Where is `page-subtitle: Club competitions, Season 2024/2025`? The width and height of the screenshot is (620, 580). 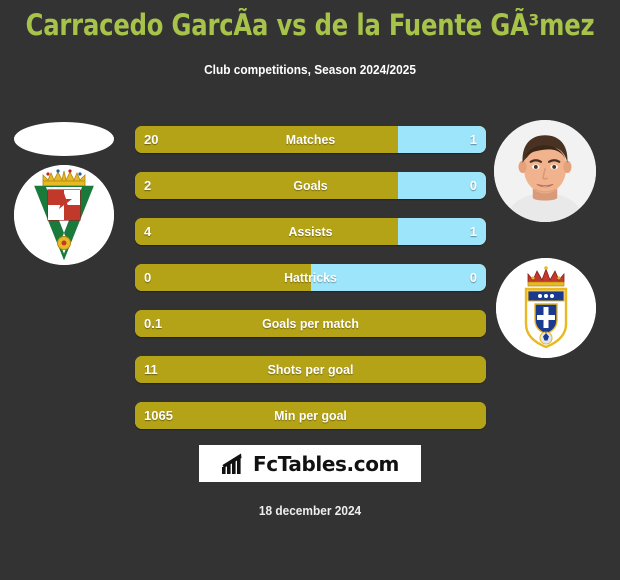 page-subtitle: Club competitions, Season 2024/2025 is located at coordinates (310, 70).